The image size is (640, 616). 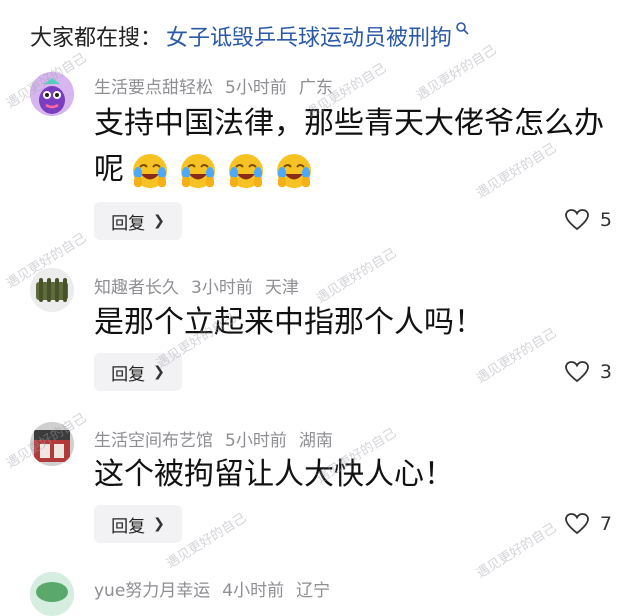 What do you see at coordinates (313, 591) in the screenshot?
I see `comment-location: 辽宁` at bounding box center [313, 591].